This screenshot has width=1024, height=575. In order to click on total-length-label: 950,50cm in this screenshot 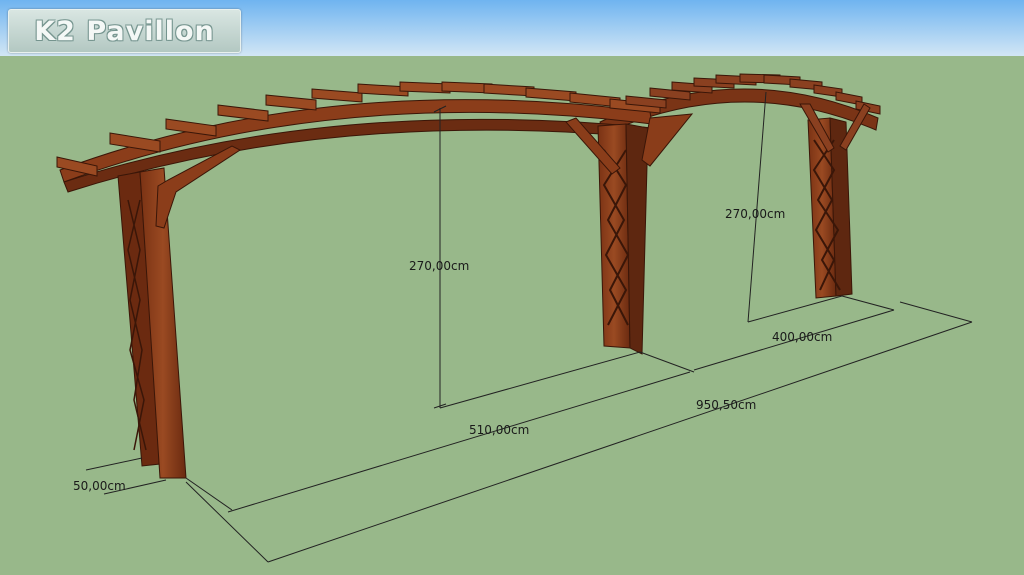, I will do `click(726, 405)`.